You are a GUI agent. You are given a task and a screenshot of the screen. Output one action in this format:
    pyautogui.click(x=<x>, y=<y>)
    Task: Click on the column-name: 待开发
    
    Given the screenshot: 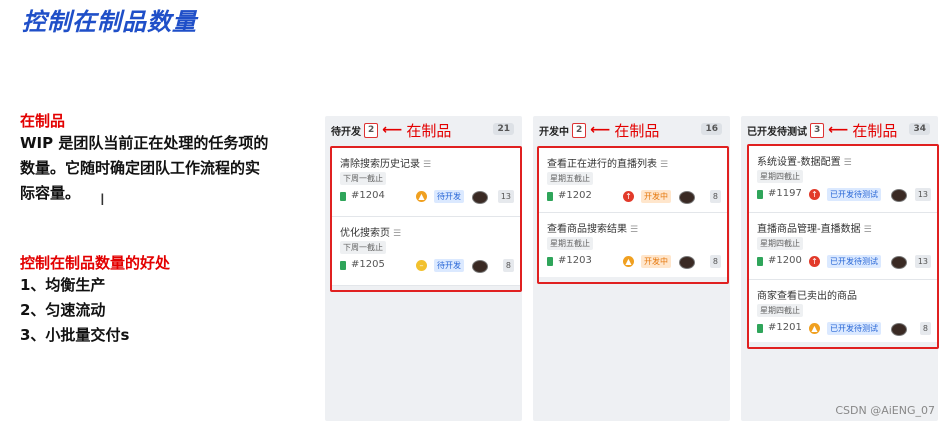 What is the action you would take?
    pyautogui.click(x=346, y=132)
    